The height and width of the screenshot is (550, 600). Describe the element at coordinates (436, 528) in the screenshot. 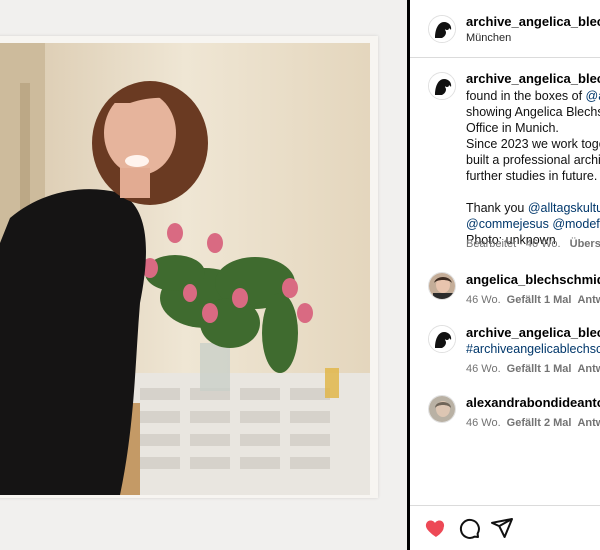

I see `heart-icon` at that location.